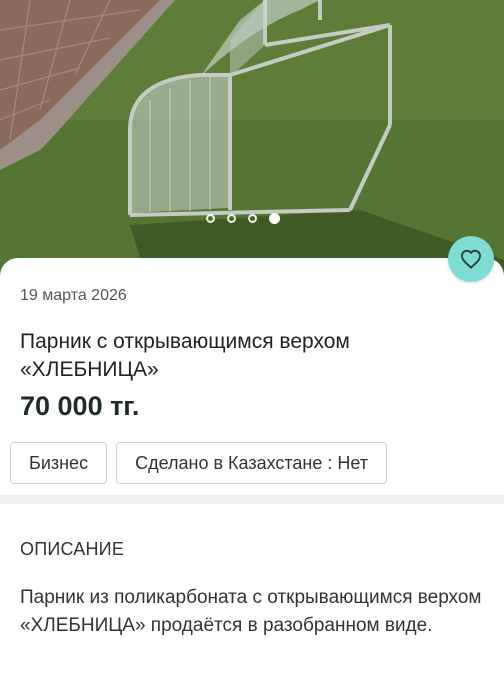  I want to click on attribute-chips: Бизнес Сделано в Казахстане : Нет, so click(199, 463).